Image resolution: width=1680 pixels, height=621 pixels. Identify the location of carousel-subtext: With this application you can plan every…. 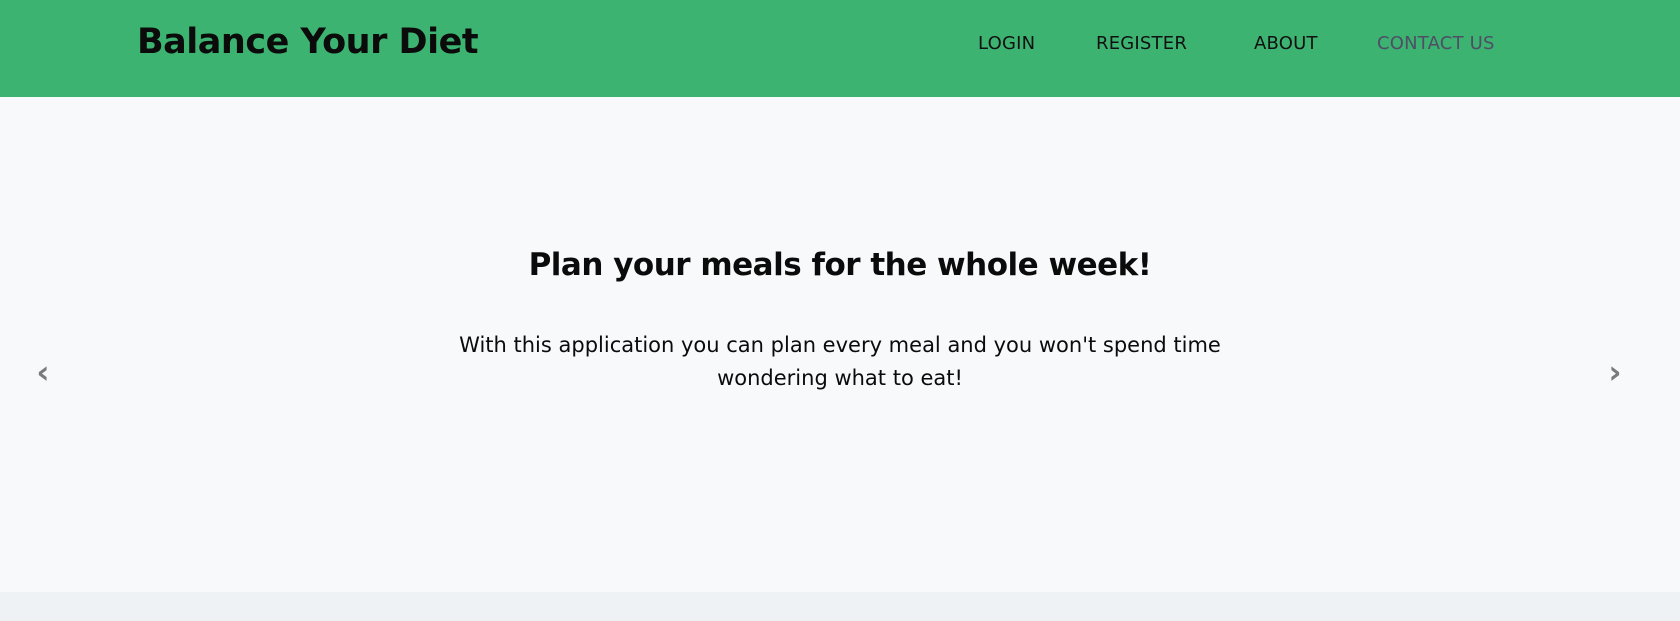
(840, 361).